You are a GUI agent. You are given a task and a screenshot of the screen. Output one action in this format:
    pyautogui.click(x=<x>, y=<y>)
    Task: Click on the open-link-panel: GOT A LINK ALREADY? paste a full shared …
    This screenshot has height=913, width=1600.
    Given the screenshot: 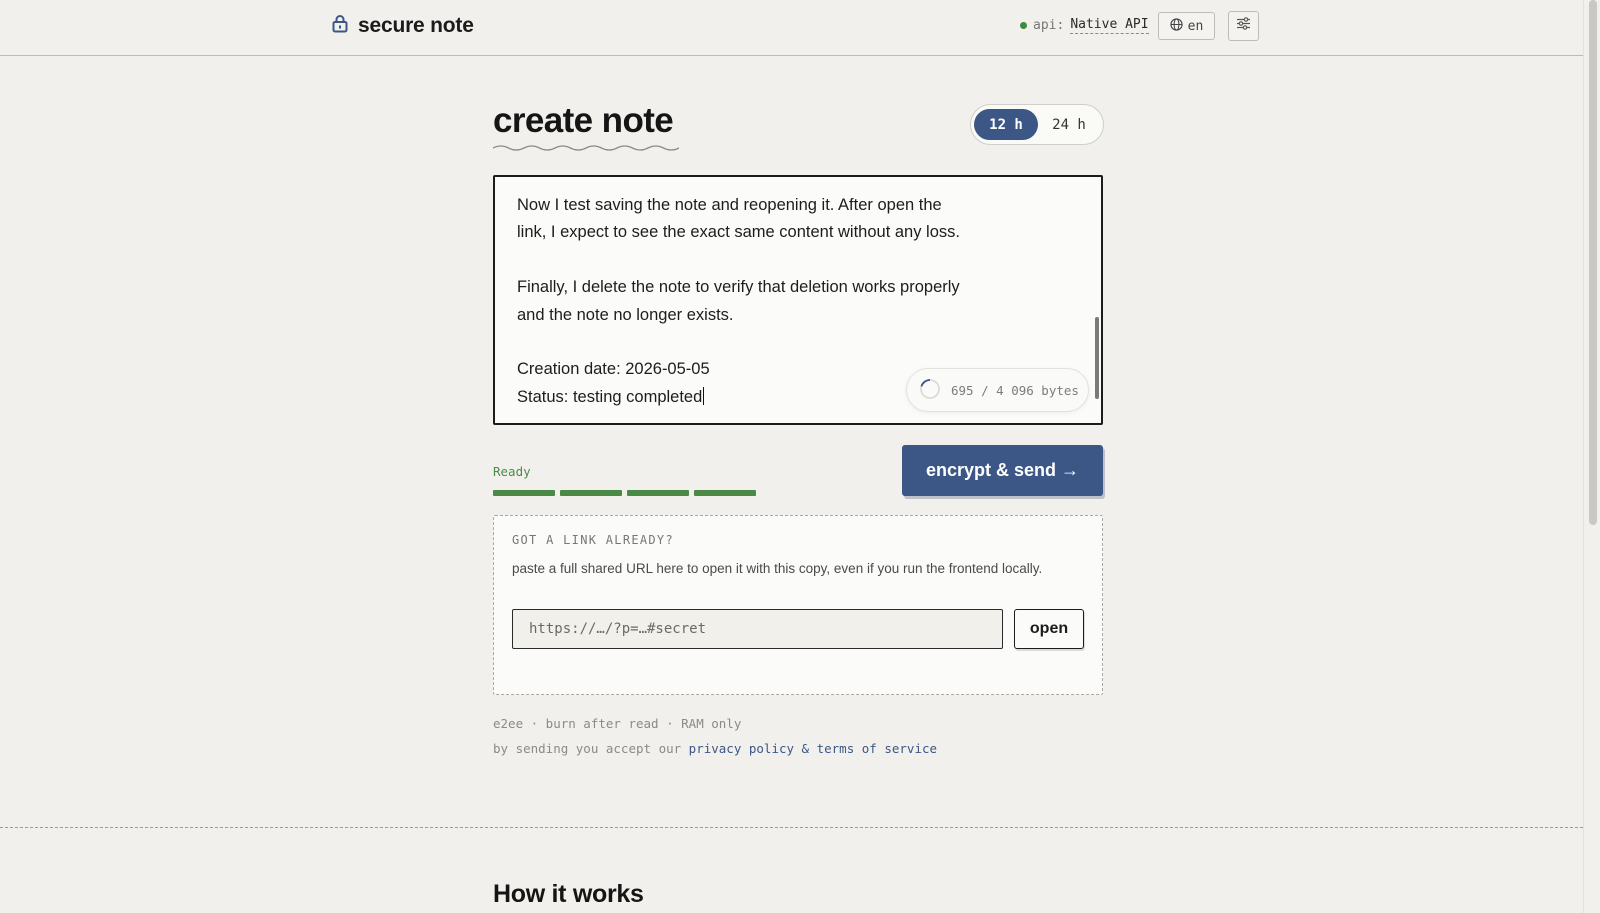 What is the action you would take?
    pyautogui.click(x=798, y=605)
    